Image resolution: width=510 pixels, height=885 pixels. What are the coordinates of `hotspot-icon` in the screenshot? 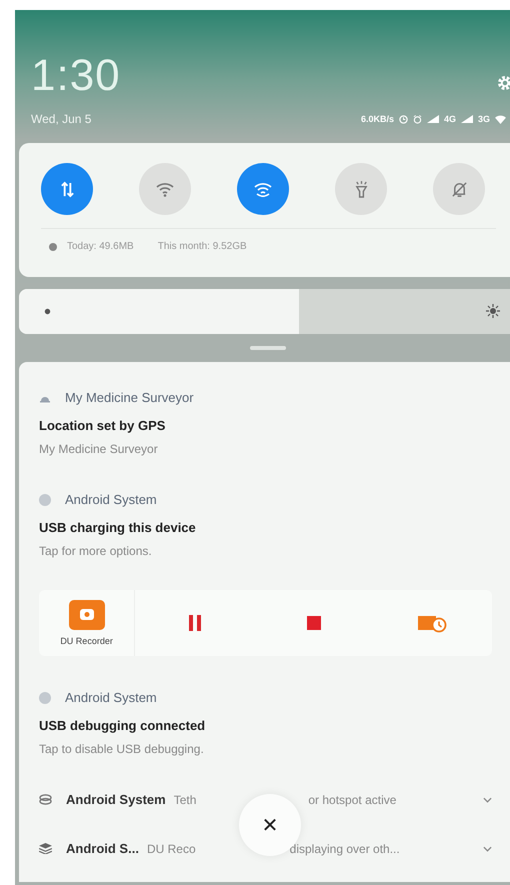 It's located at (263, 189).